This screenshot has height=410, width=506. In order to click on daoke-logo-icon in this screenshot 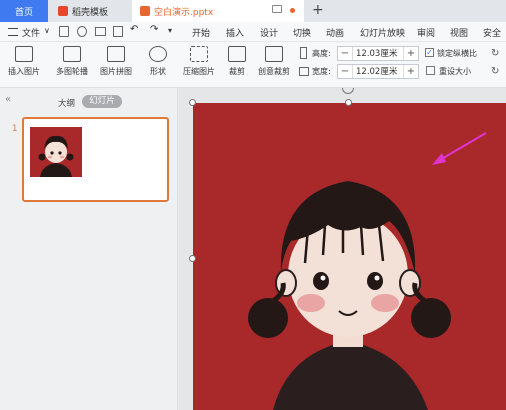, I will do `click(63, 11)`.